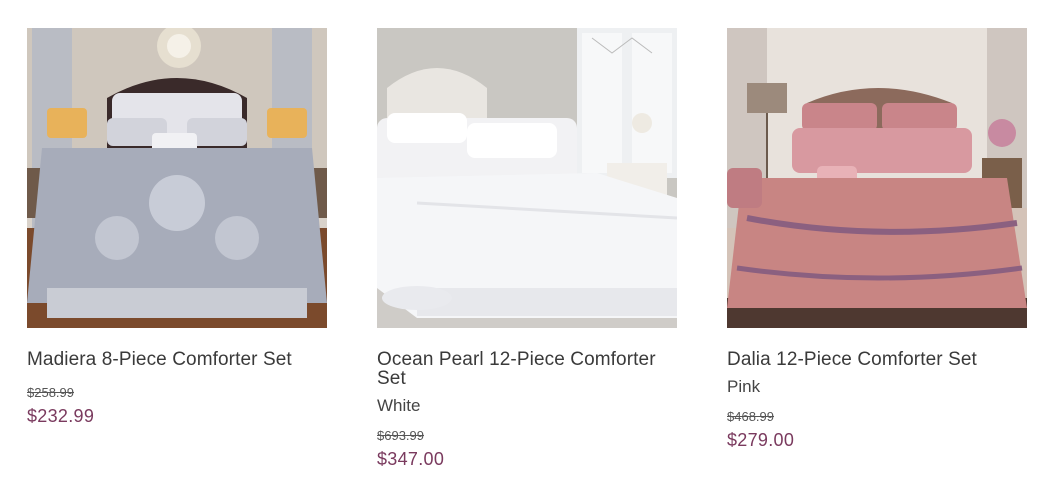 The image size is (1050, 486). What do you see at coordinates (877, 359) in the screenshot?
I see `product-name: Dalia 12-Piece Comforter Set` at bounding box center [877, 359].